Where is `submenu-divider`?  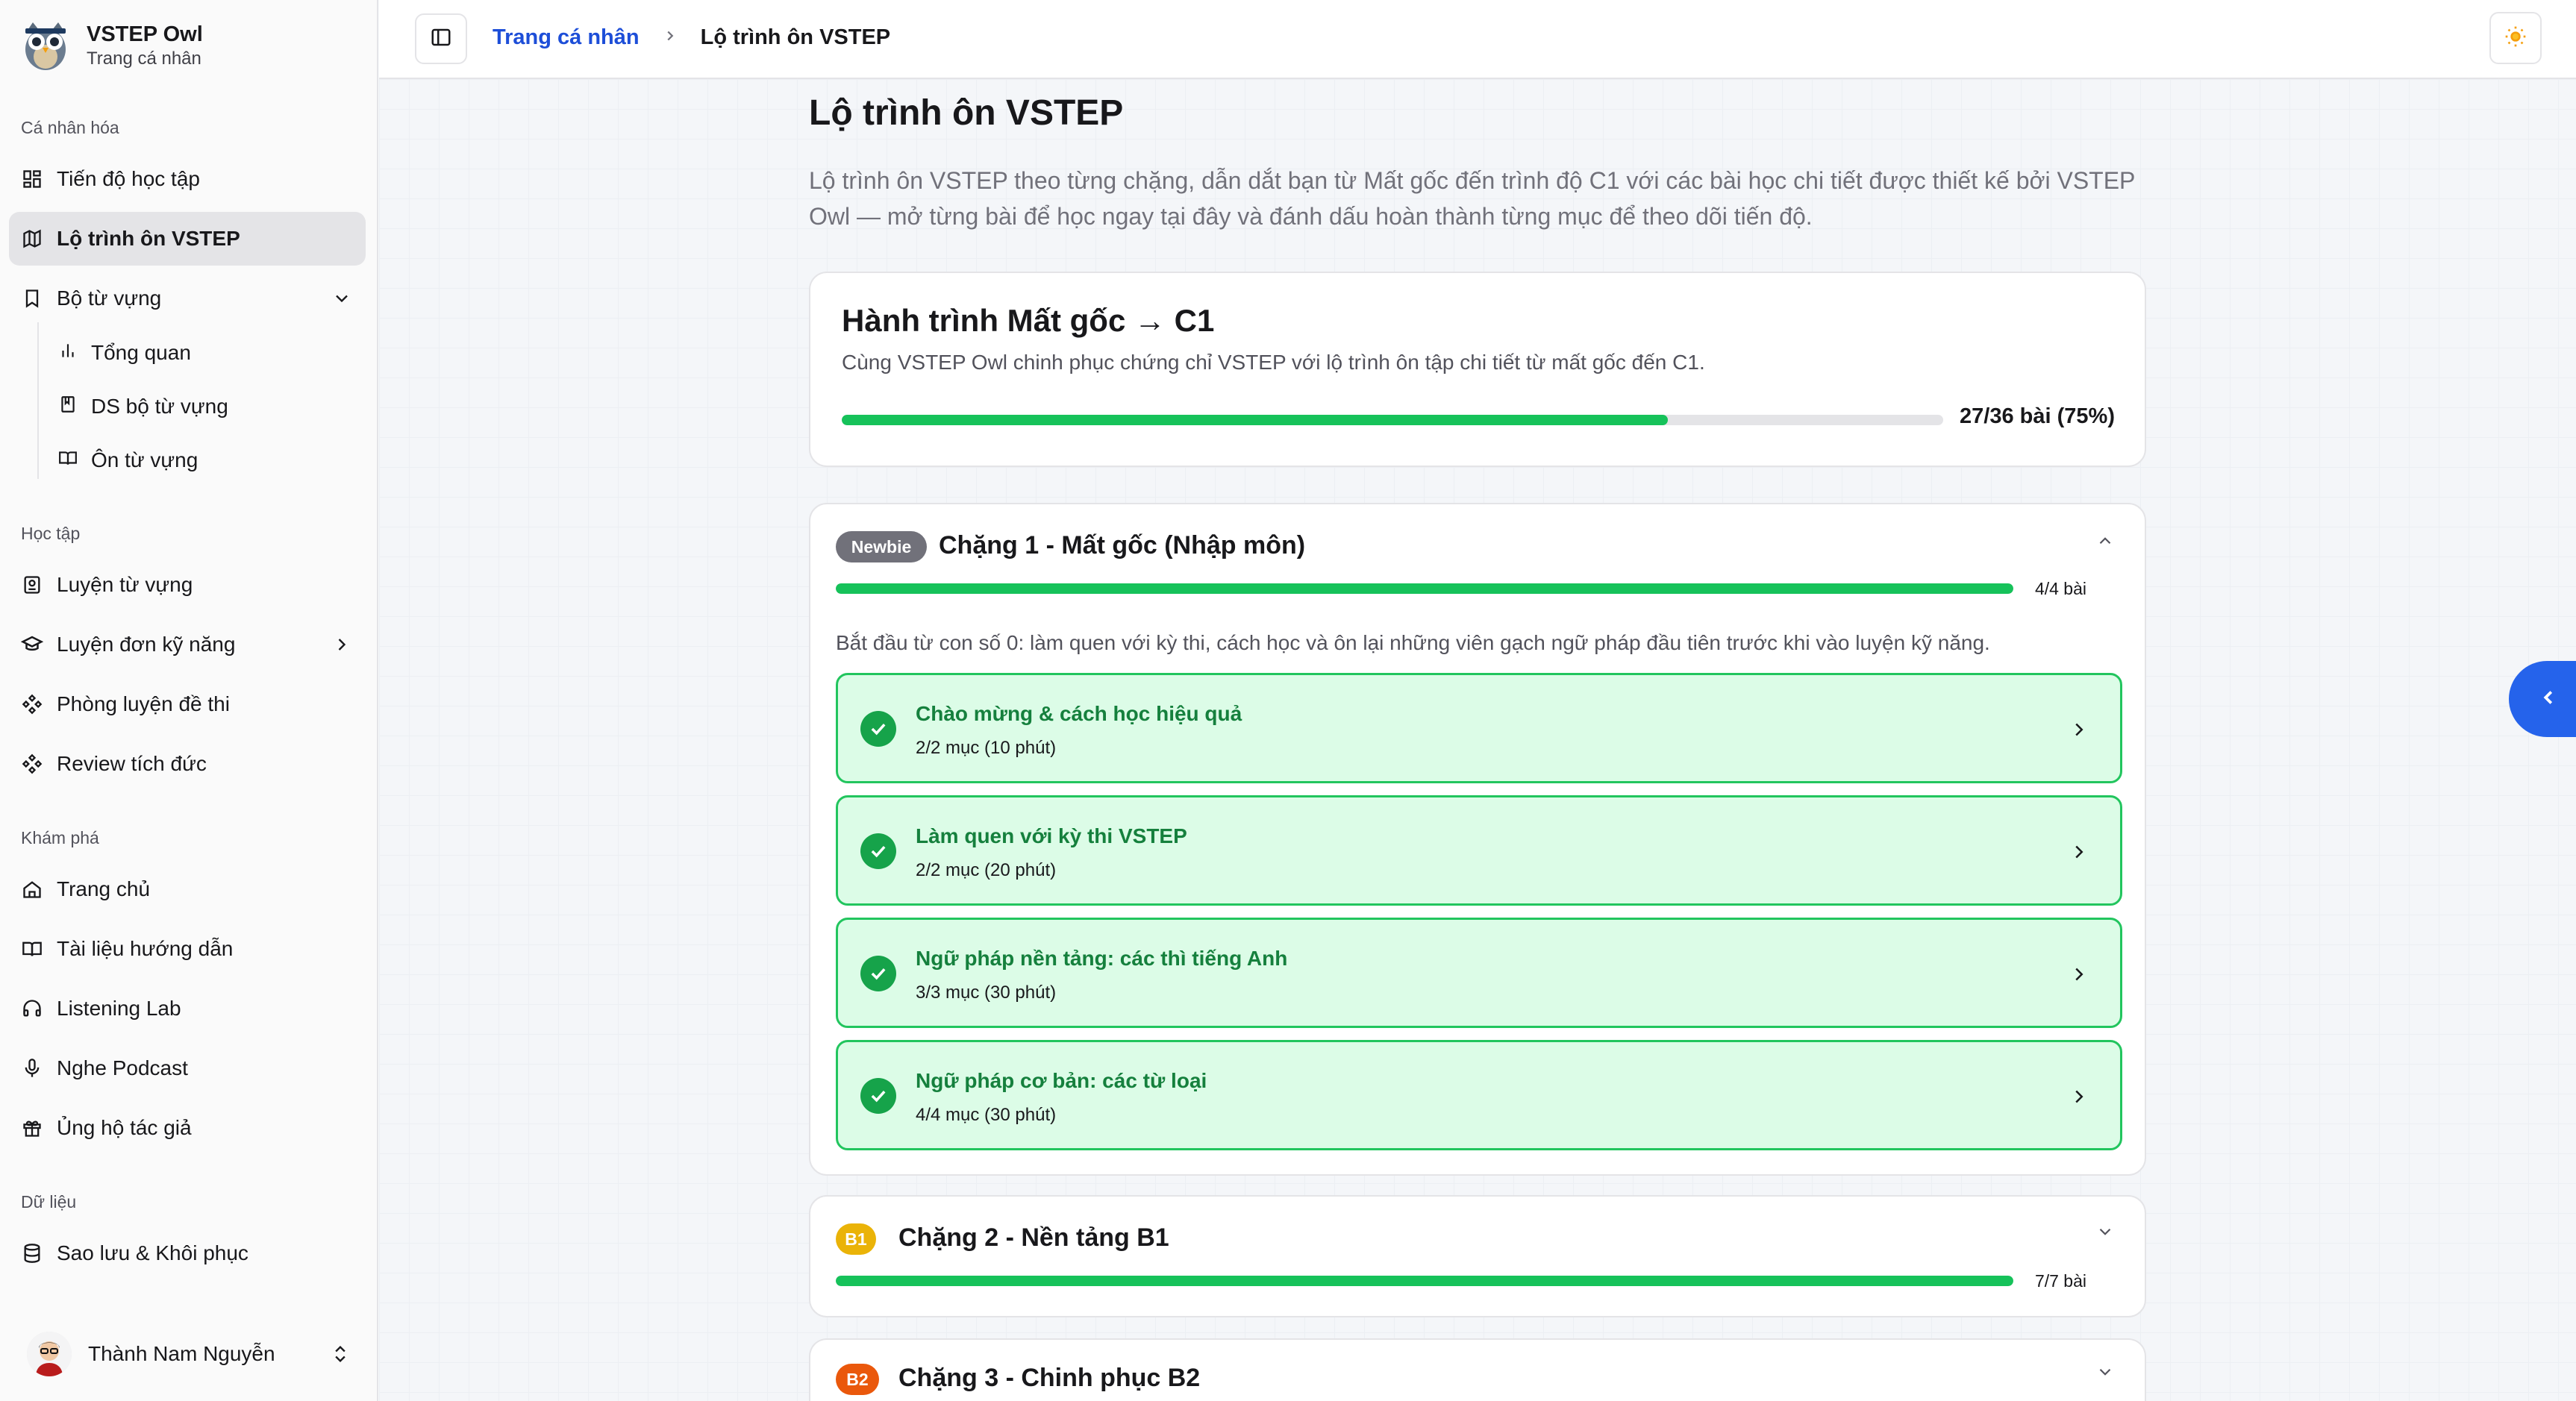 submenu-divider is located at coordinates (38, 400).